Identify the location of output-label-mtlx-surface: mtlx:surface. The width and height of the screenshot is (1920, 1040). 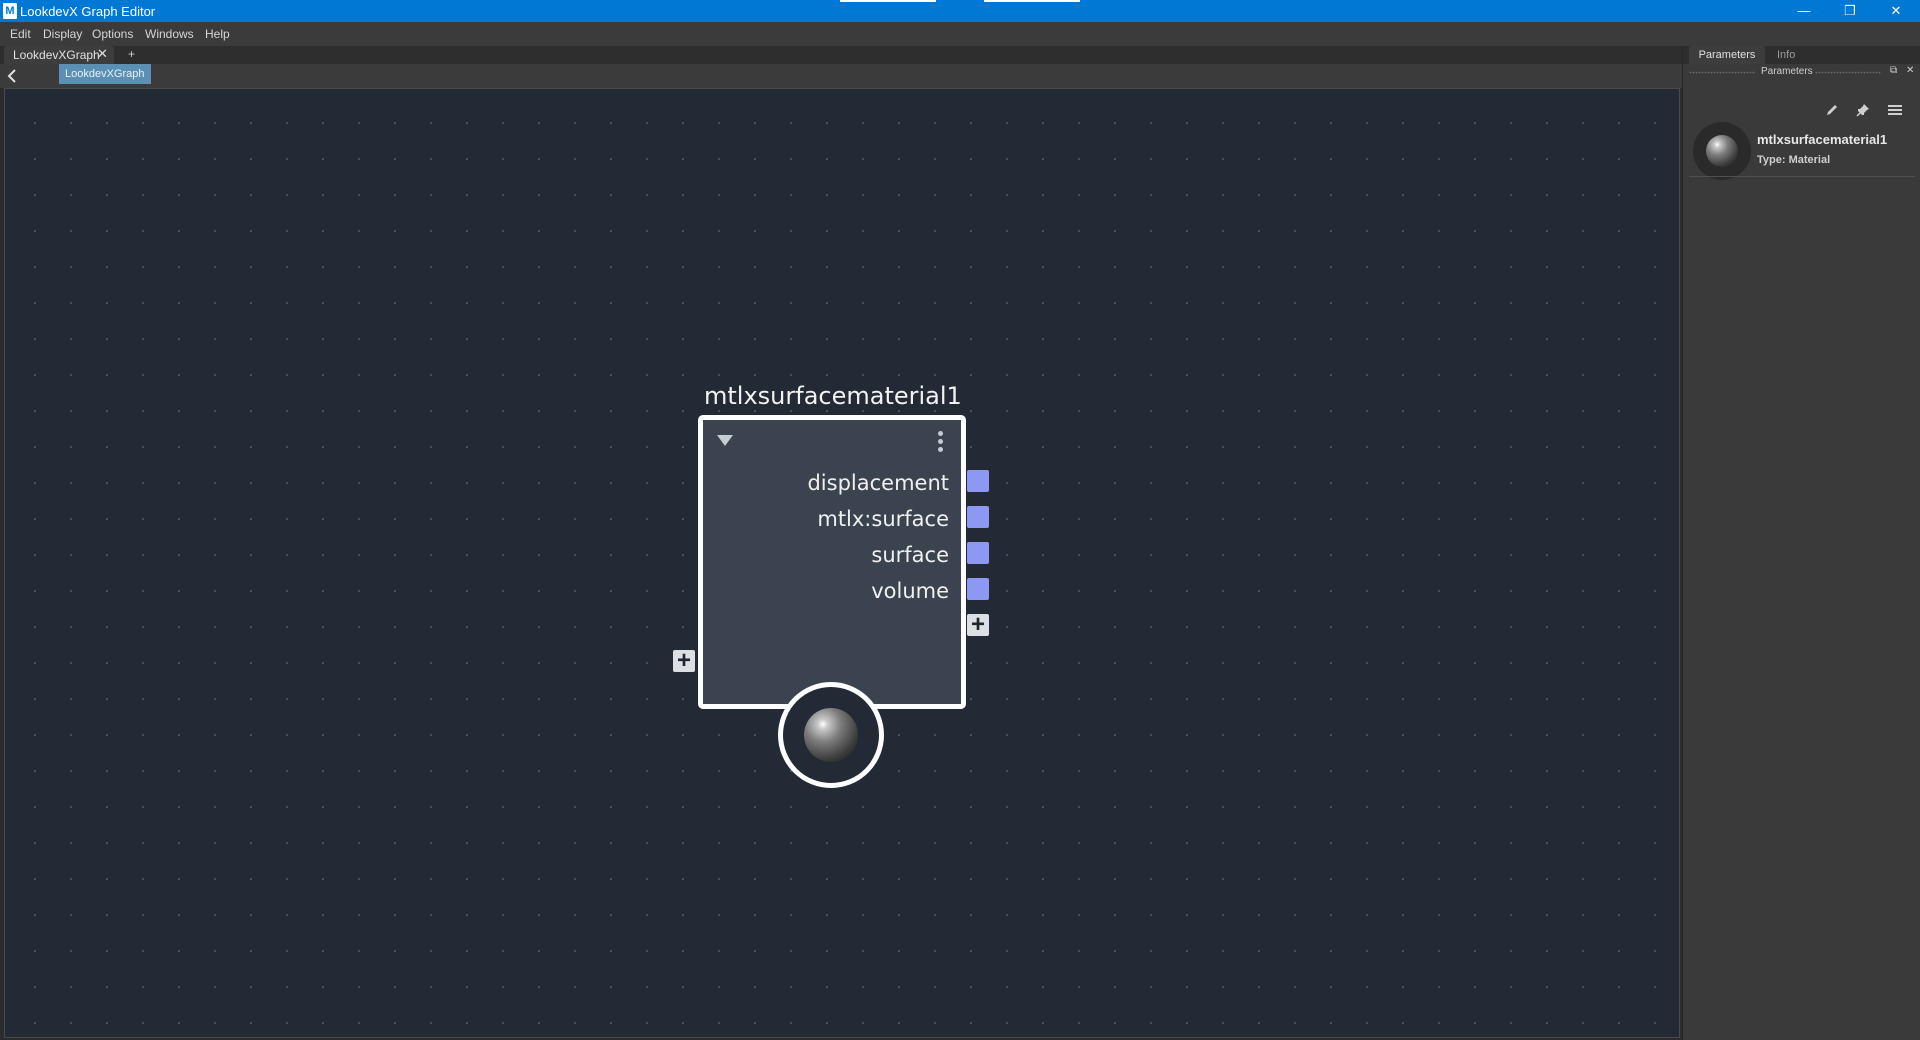
(883, 519).